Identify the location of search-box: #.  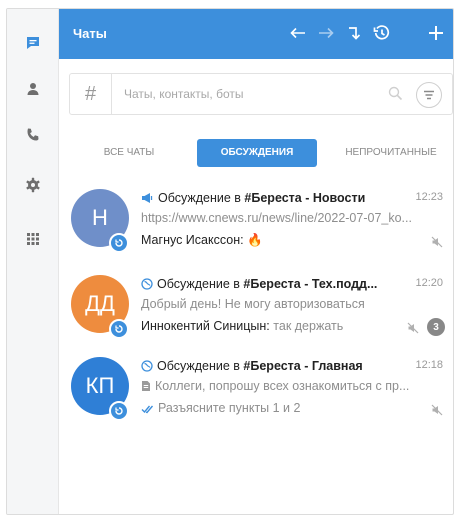
(261, 94).